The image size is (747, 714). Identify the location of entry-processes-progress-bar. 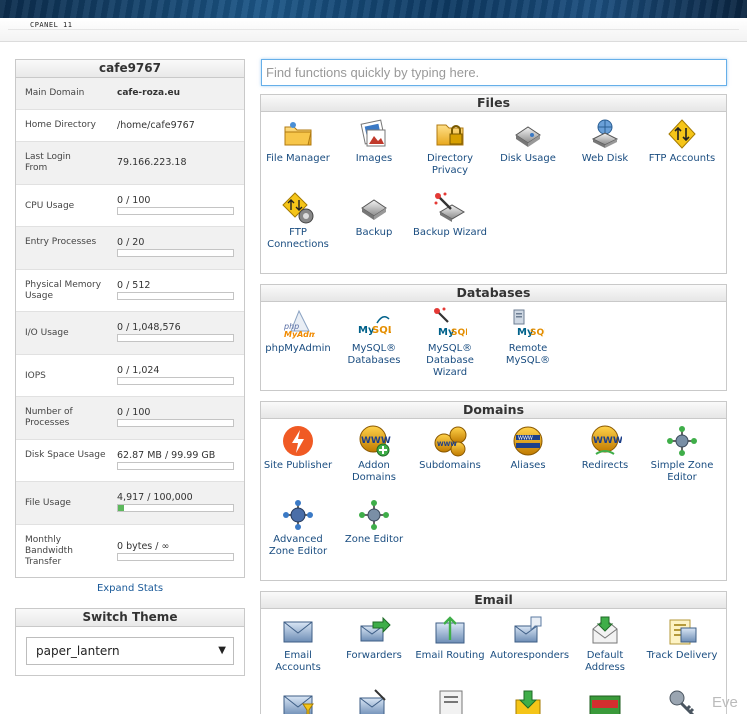
(175, 253).